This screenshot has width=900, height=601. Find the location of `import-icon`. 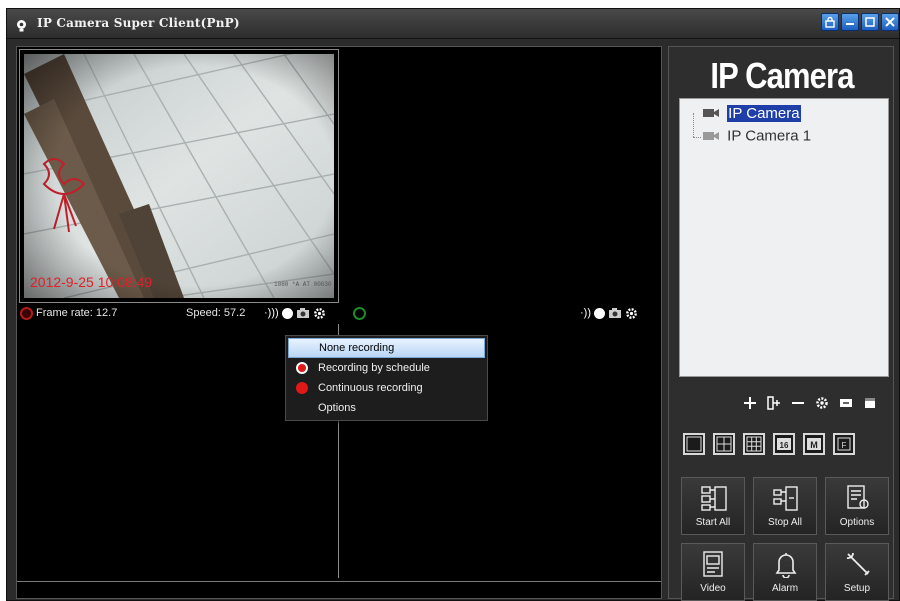

import-icon is located at coordinates (846, 403).